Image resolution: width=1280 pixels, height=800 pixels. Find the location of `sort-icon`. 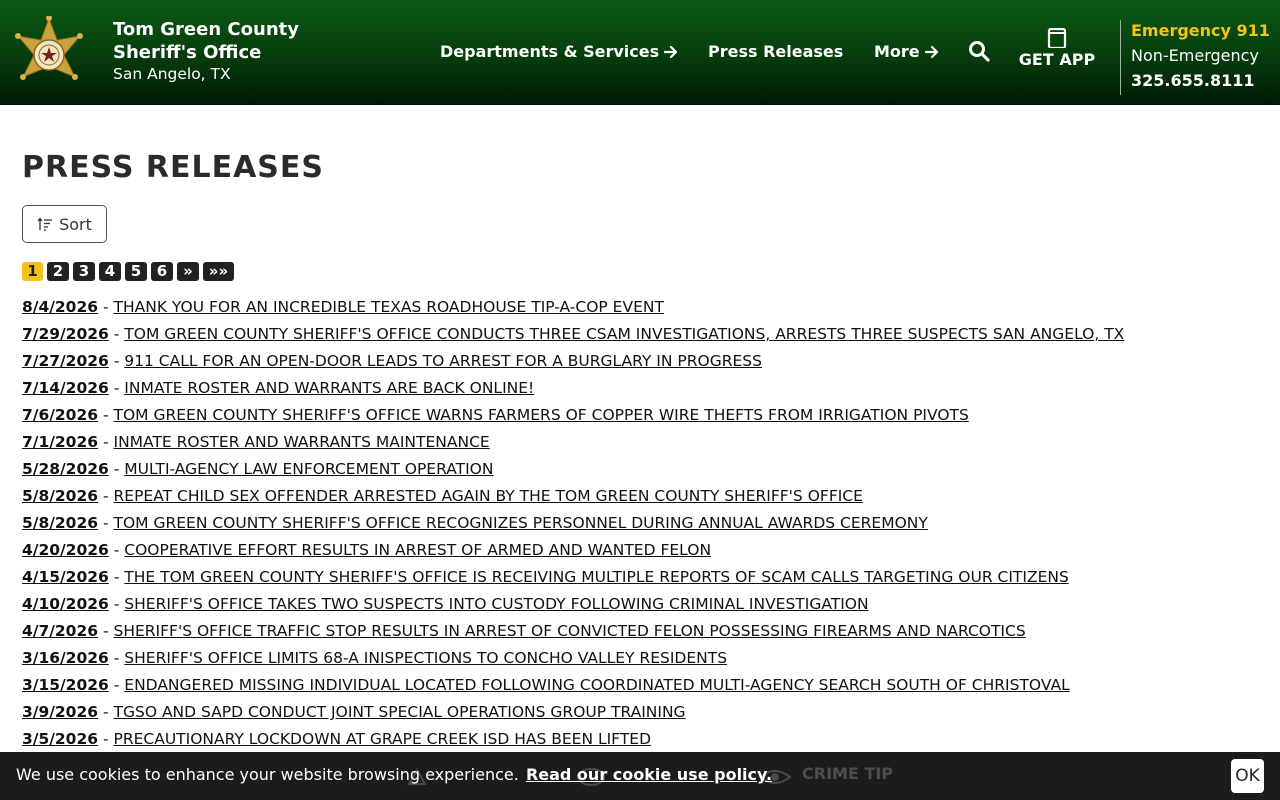

sort-icon is located at coordinates (45, 224).